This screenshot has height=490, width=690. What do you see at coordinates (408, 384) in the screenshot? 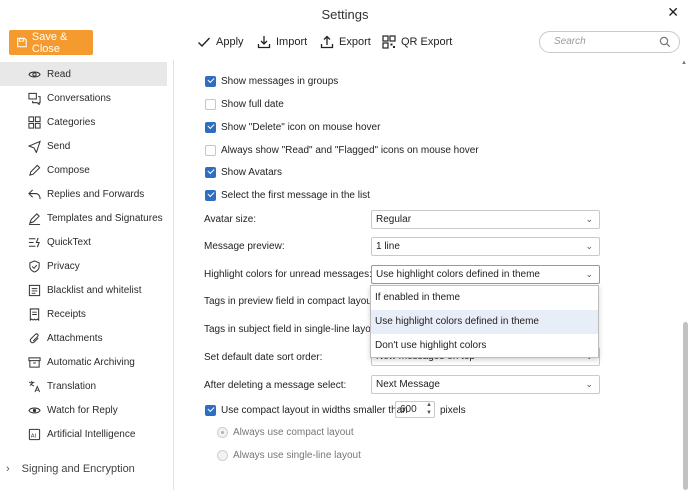
I see `after-delete-value: Next Message` at bounding box center [408, 384].